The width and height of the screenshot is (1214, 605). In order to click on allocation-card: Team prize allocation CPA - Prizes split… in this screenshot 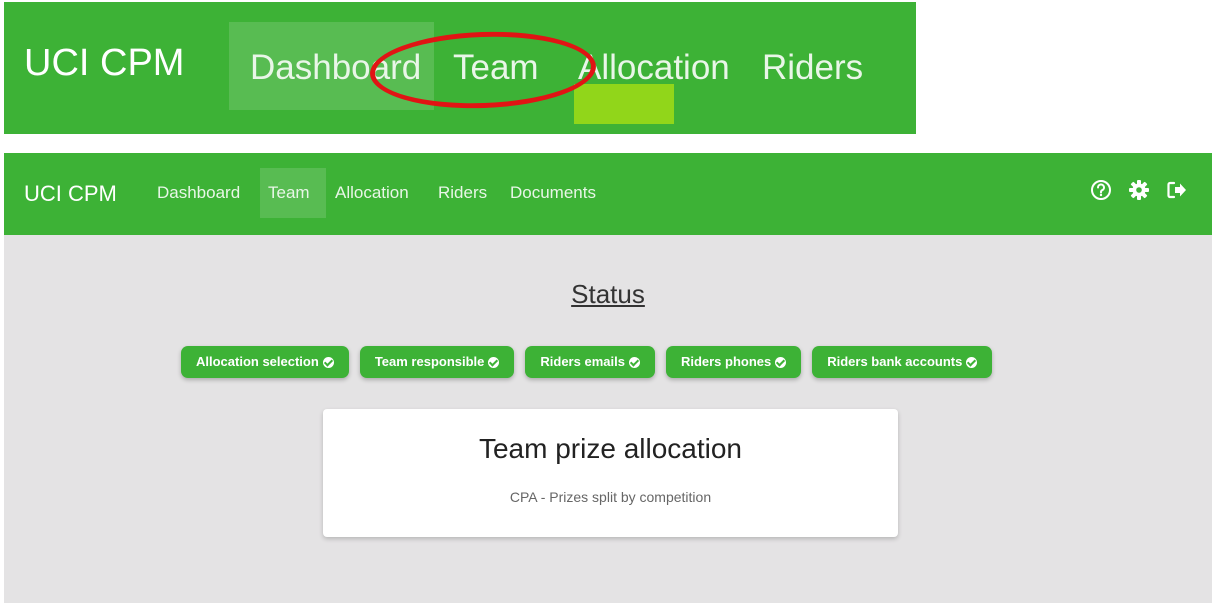, I will do `click(610, 473)`.